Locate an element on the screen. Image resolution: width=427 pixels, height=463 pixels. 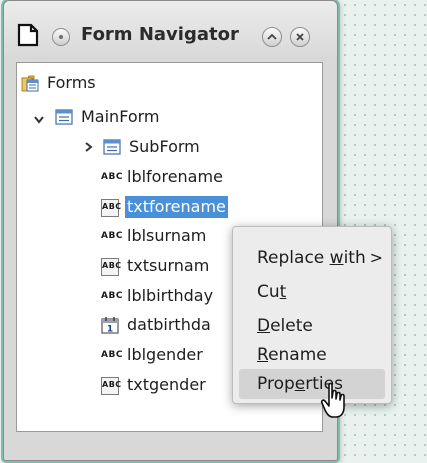
close-button is located at coordinates (300, 37).